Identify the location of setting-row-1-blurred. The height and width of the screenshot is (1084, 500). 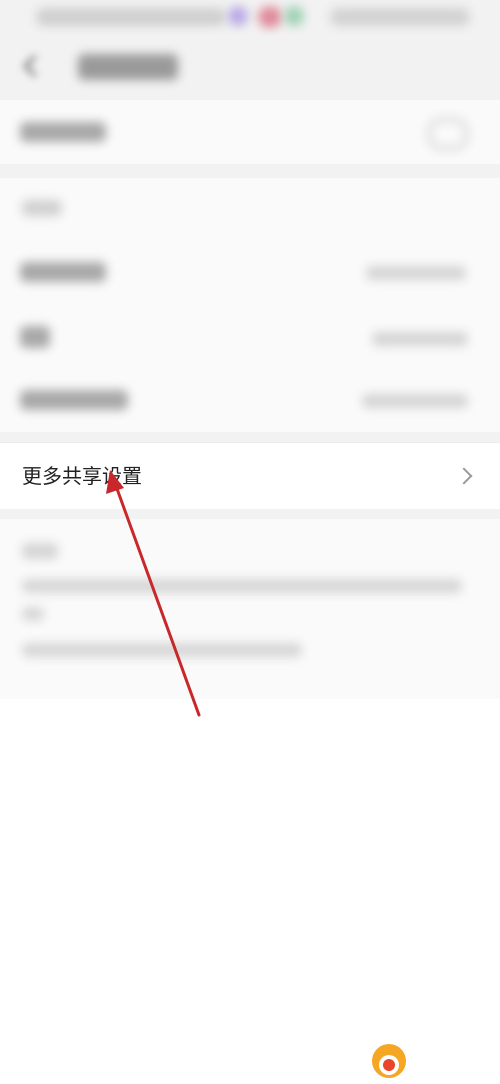
(250, 271).